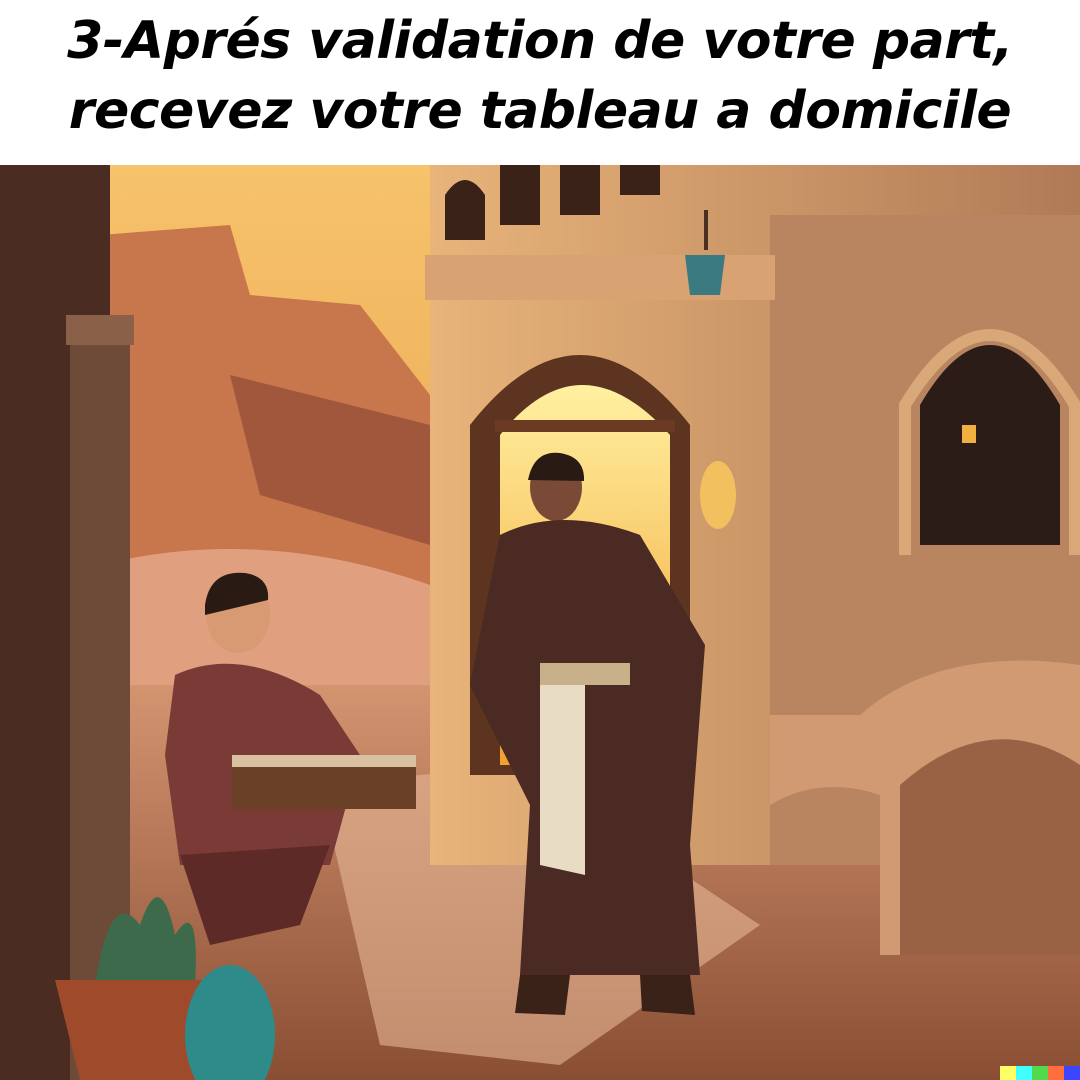 The image size is (1080, 1080). What do you see at coordinates (990, 847) in the screenshot?
I see `curved-wall-arch` at bounding box center [990, 847].